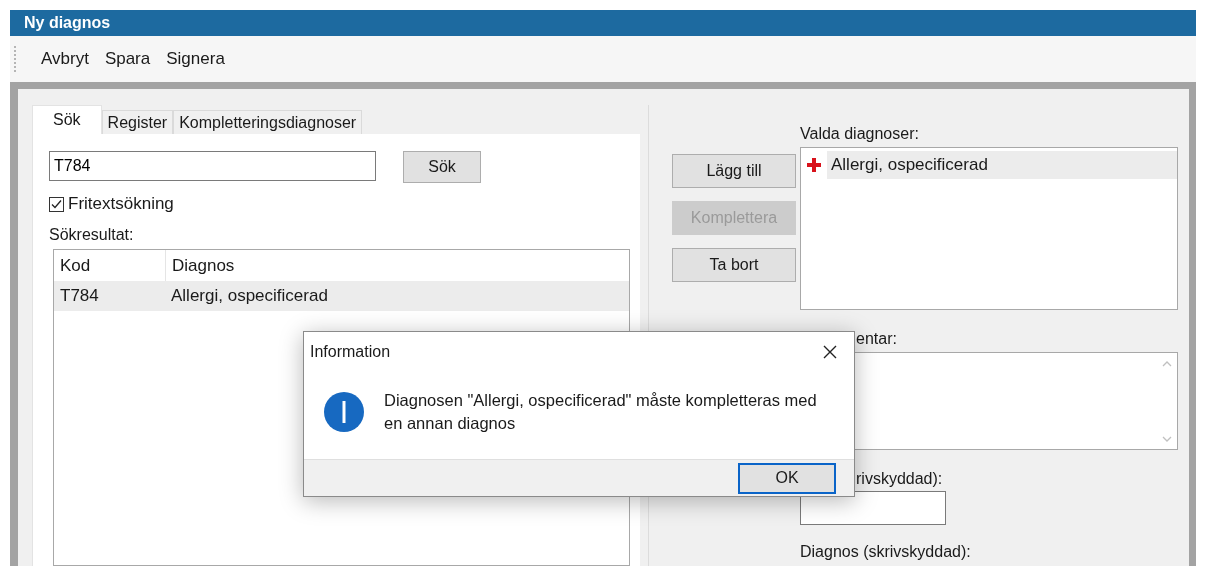 This screenshot has width=1208, height=566. I want to click on tab: Kompletteringsdiagnoser, so click(268, 122).